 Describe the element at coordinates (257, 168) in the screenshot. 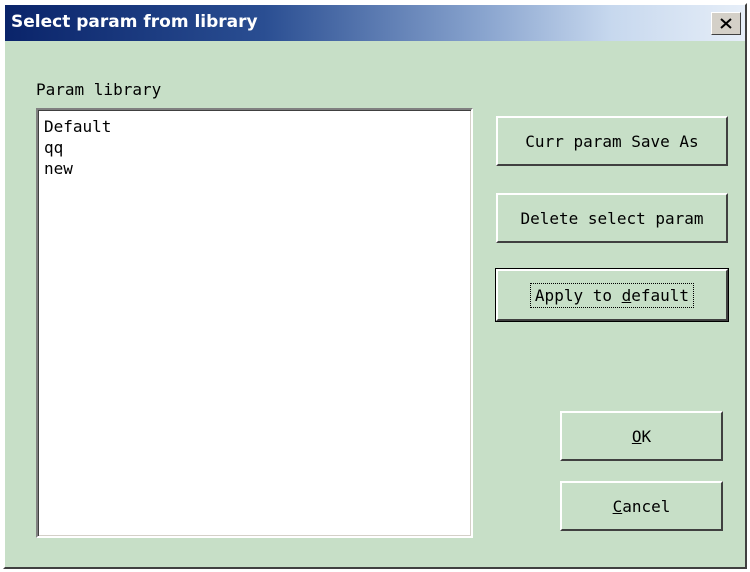

I see `list-item: new` at that location.